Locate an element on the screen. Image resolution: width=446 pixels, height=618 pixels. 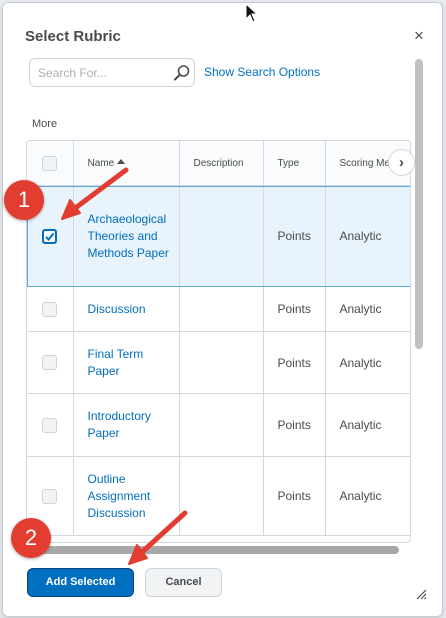
column-header-name: Name is located at coordinates (126, 163).